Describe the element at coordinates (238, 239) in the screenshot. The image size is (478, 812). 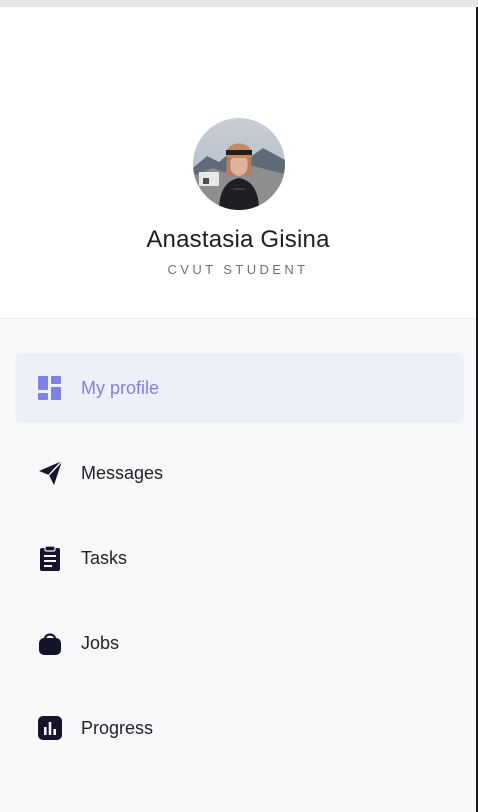
I see `user-name: Anastasia Gisina` at that location.